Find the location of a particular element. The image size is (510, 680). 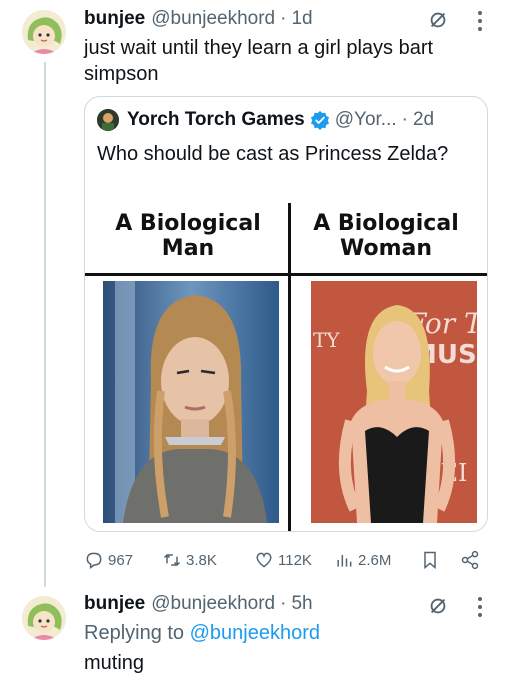

reply-icon is located at coordinates (94, 560).